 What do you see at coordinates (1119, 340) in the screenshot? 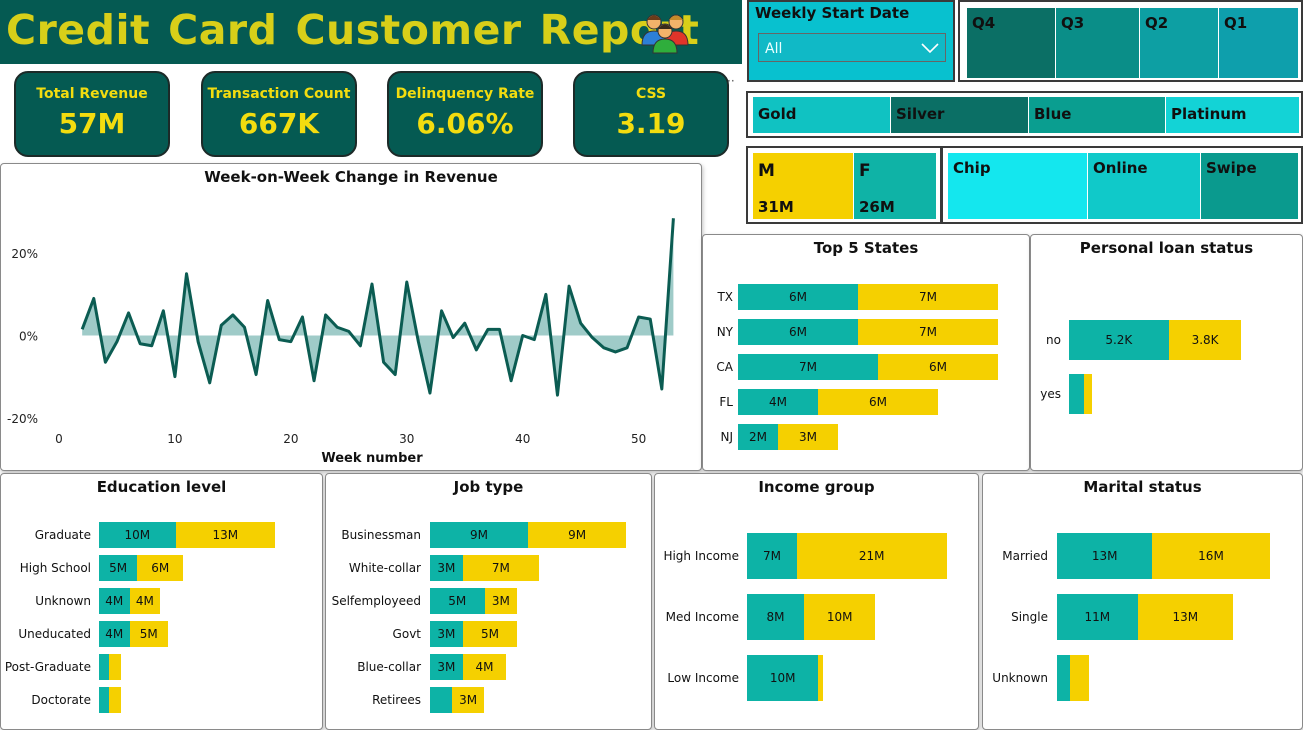
I see `bar-segment-teal: 5.2K` at bounding box center [1119, 340].